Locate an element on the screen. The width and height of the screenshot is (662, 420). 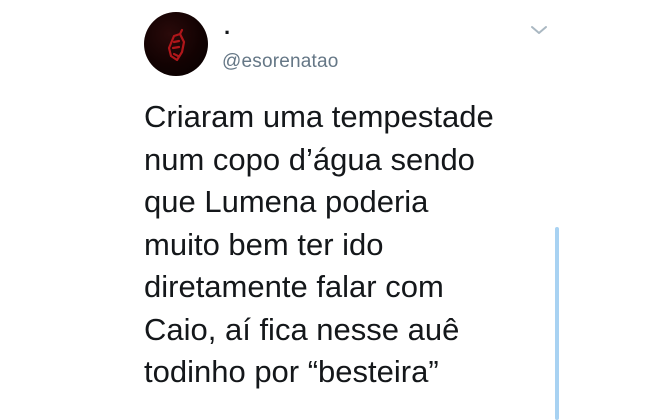
display-name: . is located at coordinates (227, 27).